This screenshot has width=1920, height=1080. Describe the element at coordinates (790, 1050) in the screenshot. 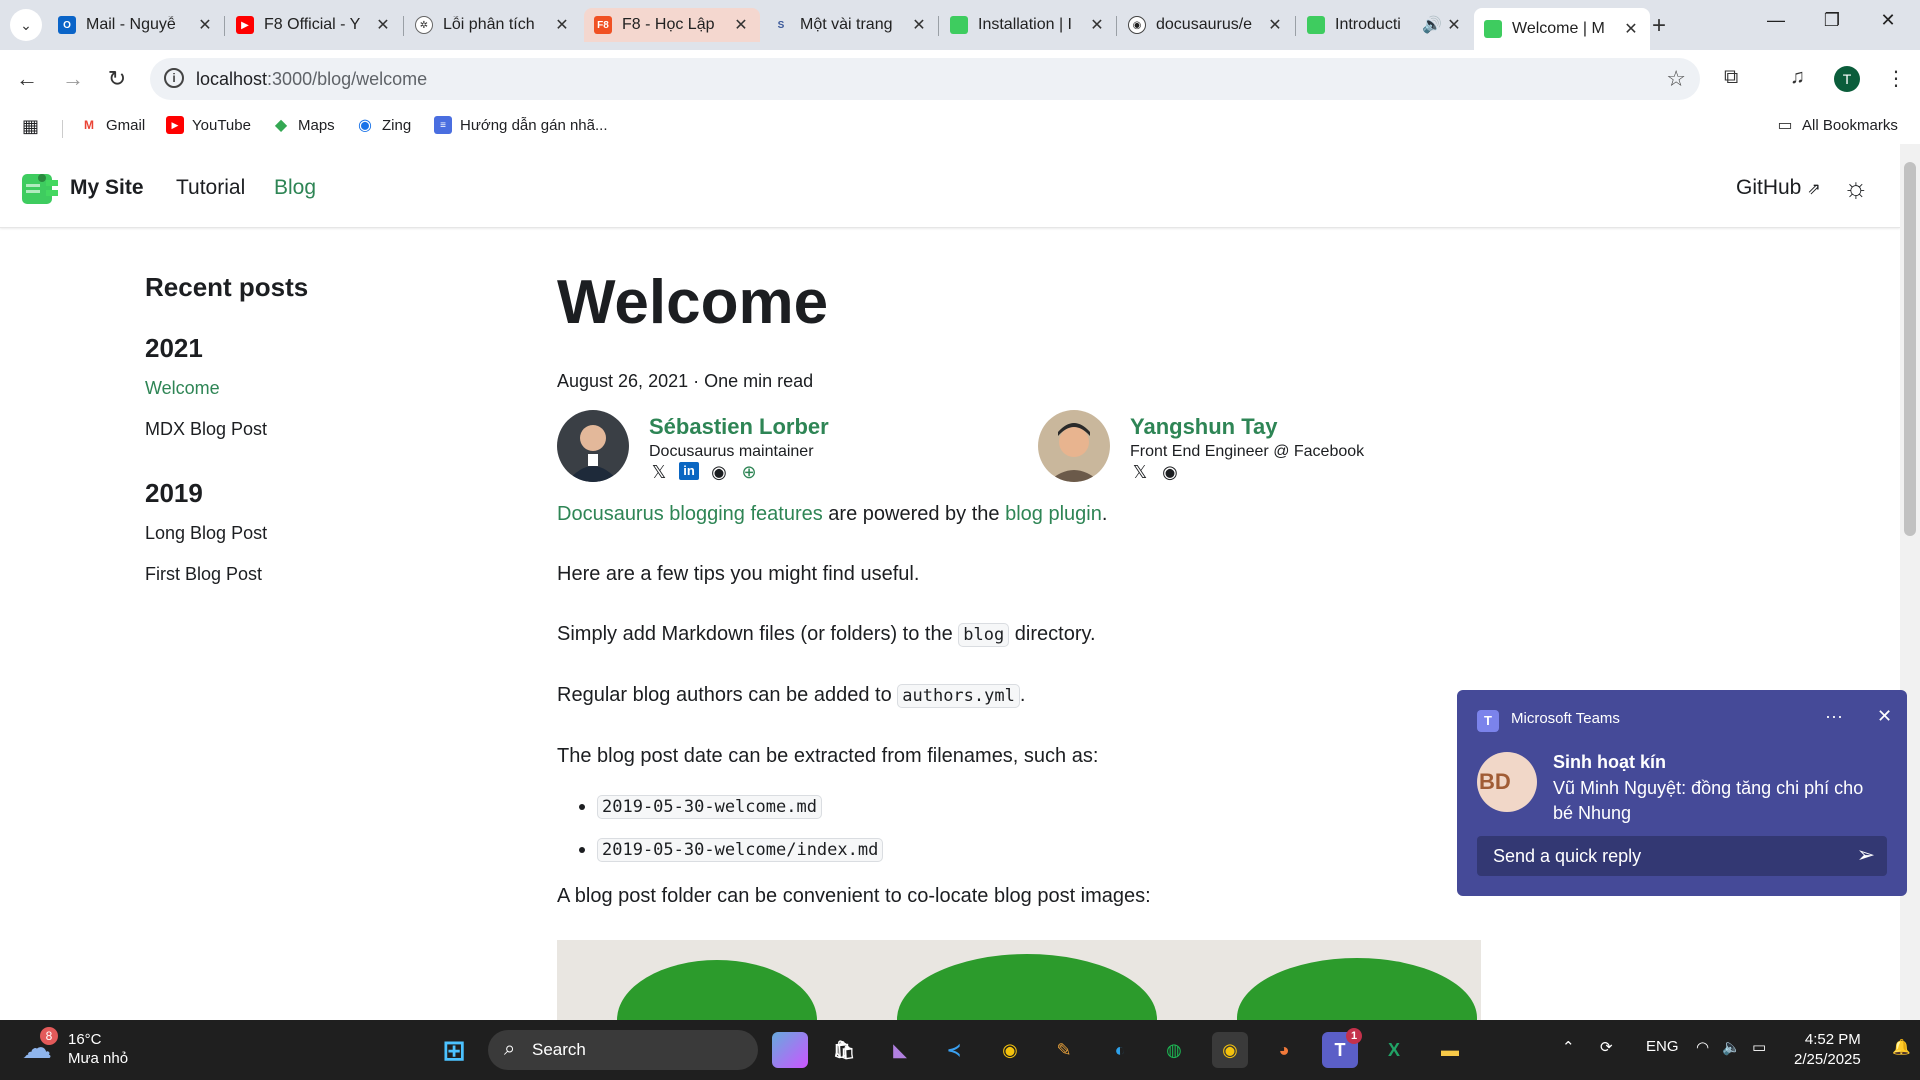

I see `copilot-icon` at that location.